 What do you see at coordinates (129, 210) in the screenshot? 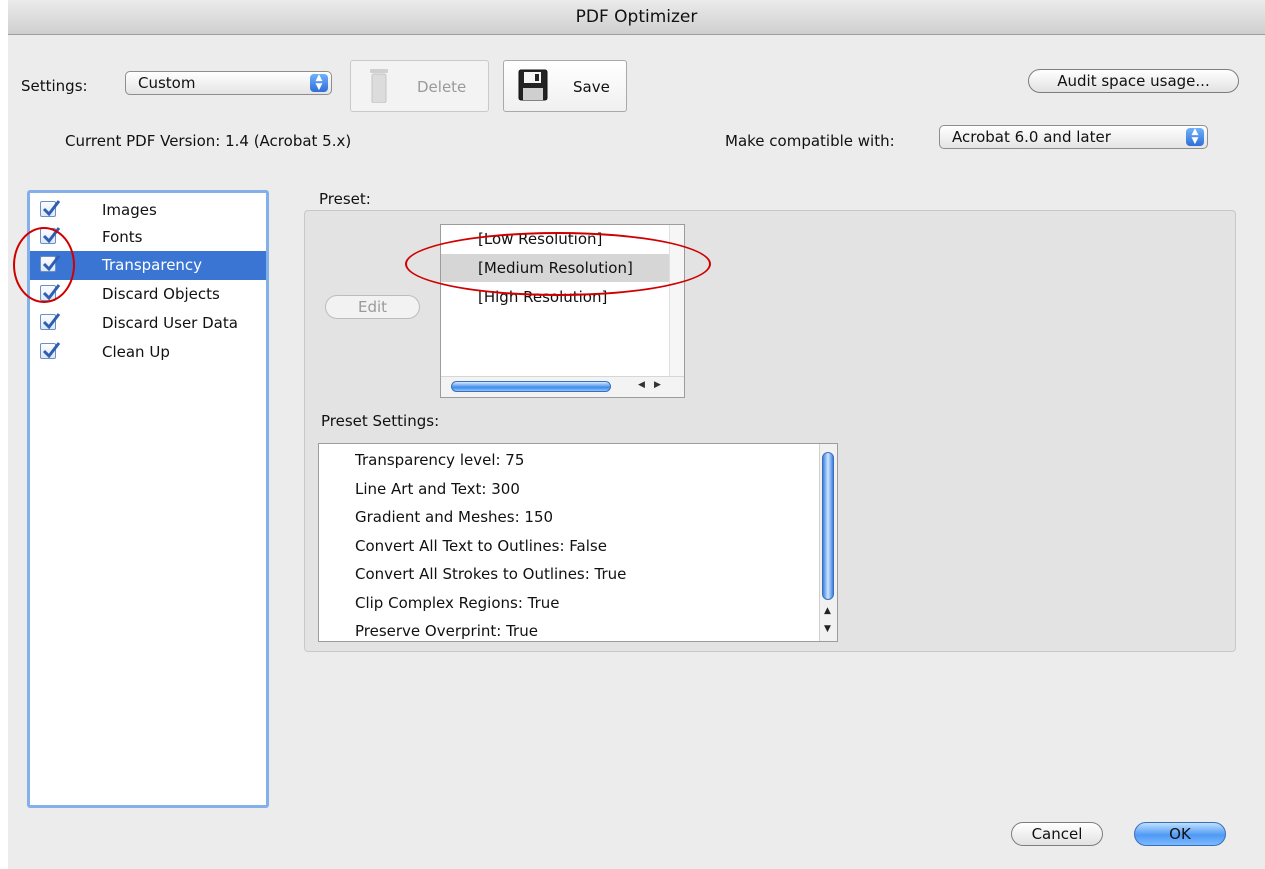
I see `sidebar-item-label: Images` at bounding box center [129, 210].